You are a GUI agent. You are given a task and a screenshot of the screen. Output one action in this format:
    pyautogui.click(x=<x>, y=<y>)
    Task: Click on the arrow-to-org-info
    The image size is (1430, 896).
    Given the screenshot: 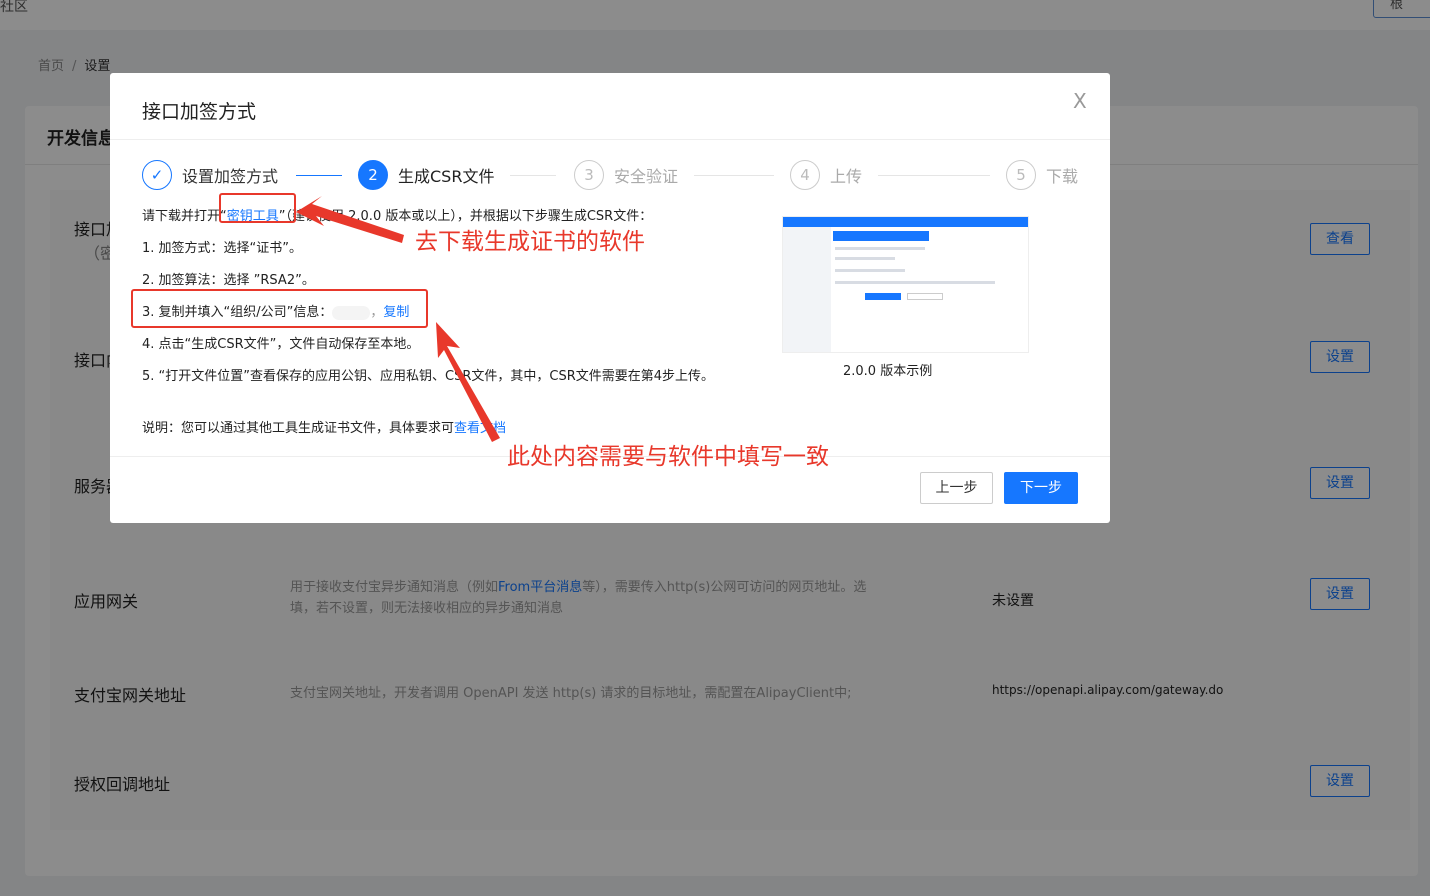 What is the action you would take?
    pyautogui.click(x=468, y=382)
    